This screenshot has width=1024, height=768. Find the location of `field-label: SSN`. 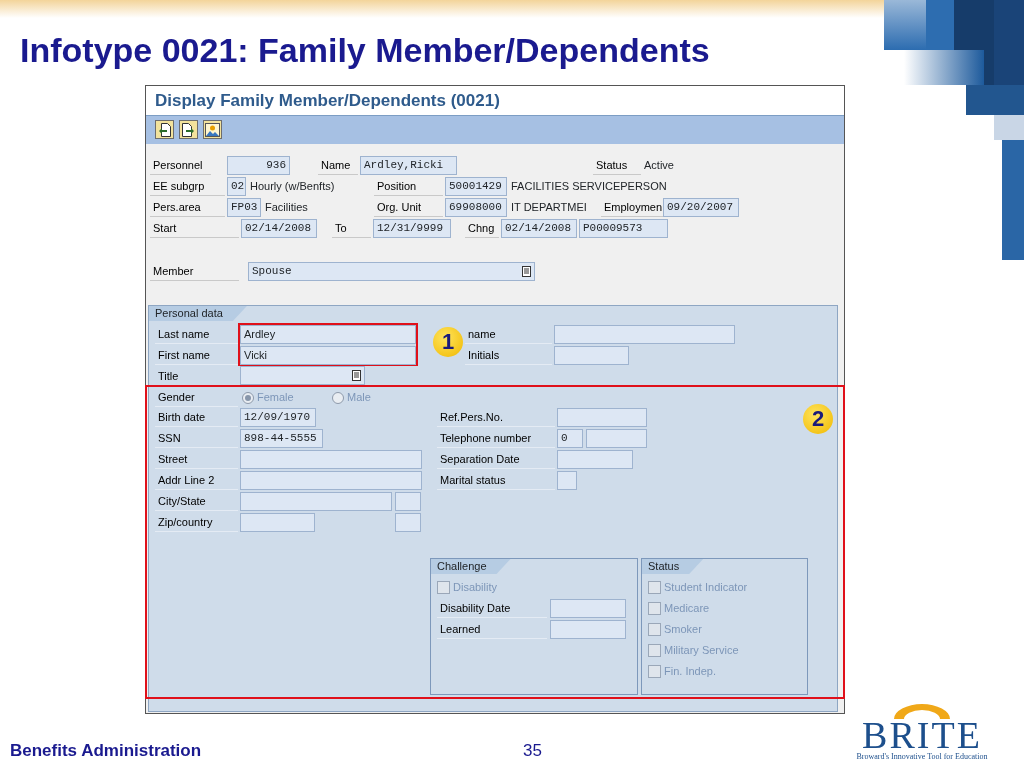

field-label: SSN is located at coordinates (196, 438).